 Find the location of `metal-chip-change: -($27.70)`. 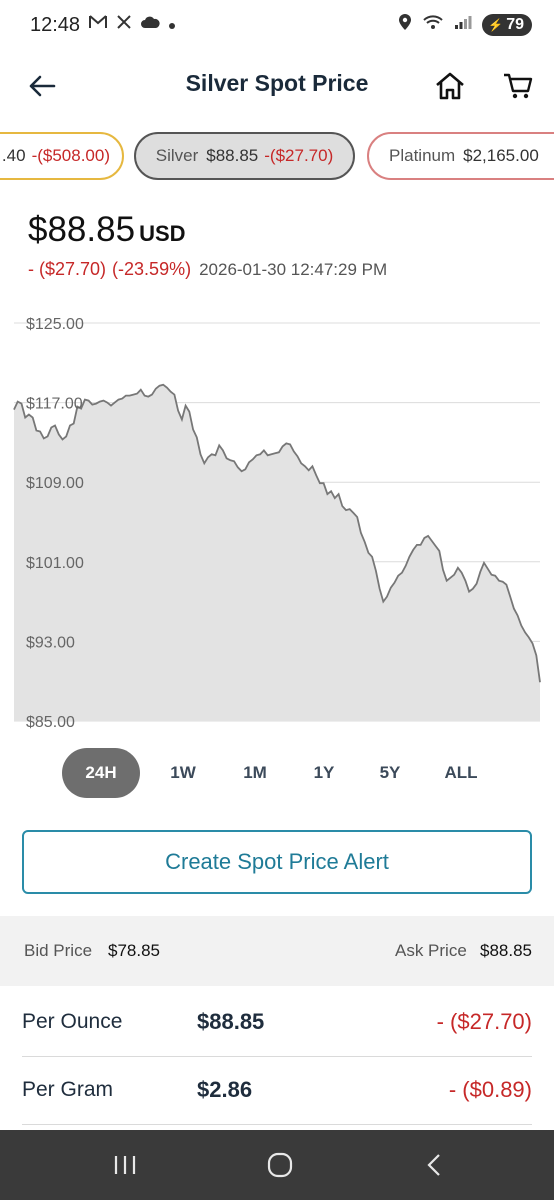

metal-chip-change: -($27.70) is located at coordinates (299, 155).